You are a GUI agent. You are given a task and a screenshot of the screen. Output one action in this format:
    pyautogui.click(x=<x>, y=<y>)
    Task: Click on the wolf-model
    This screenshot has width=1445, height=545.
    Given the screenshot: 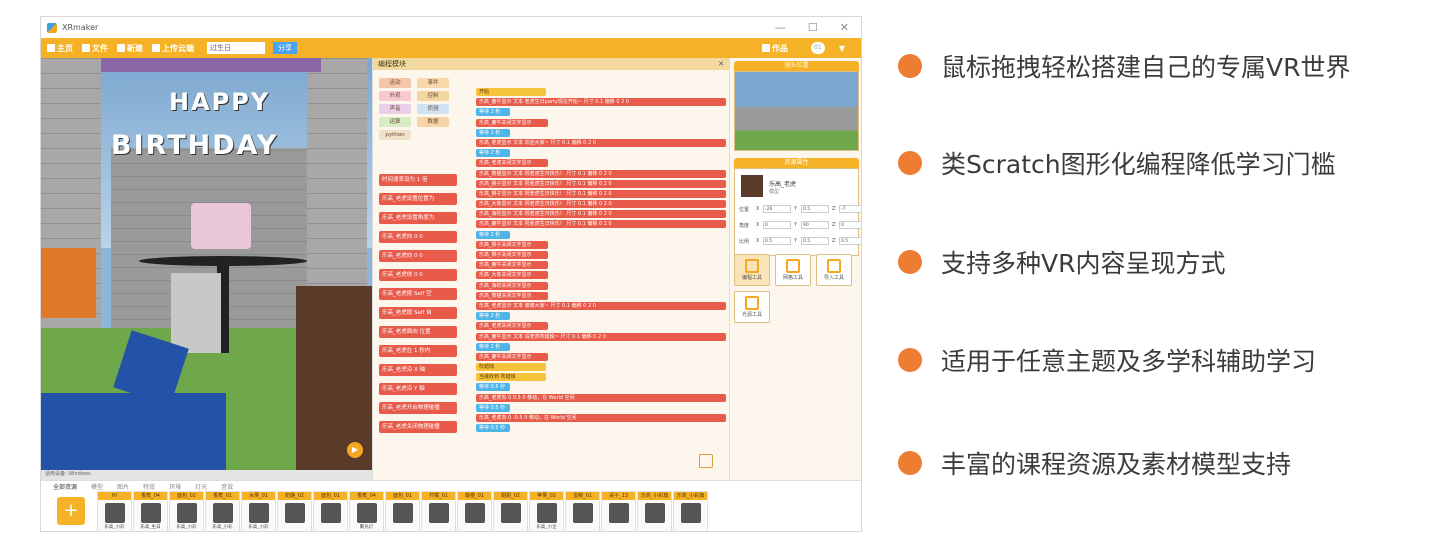 What is the action you would take?
    pyautogui.click(x=196, y=313)
    